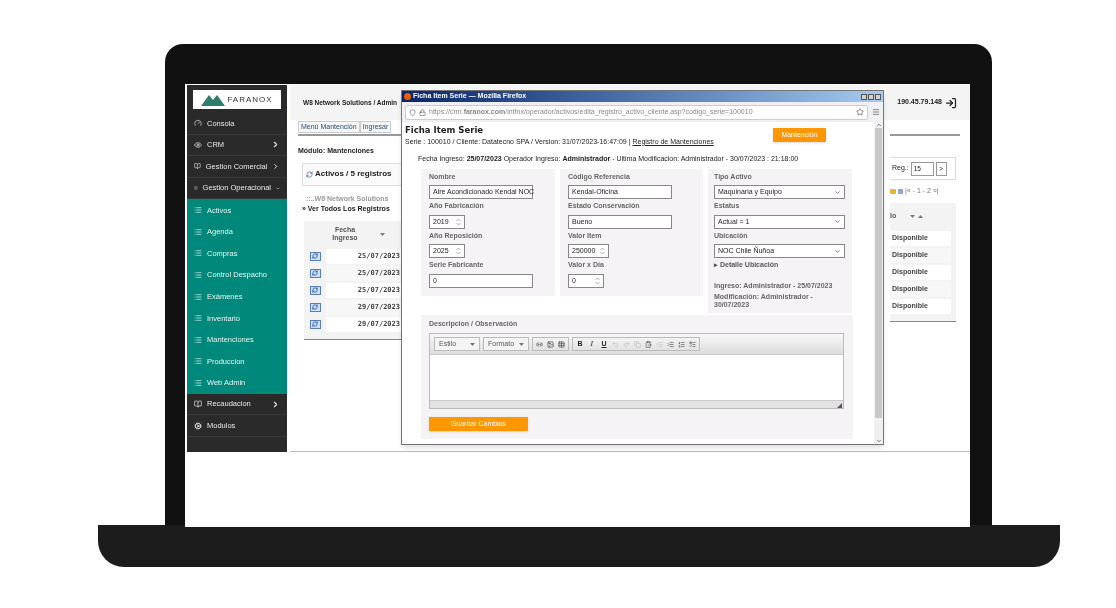  What do you see at coordinates (213, 99) in the screenshot?
I see `logo-mark-icon` at bounding box center [213, 99].